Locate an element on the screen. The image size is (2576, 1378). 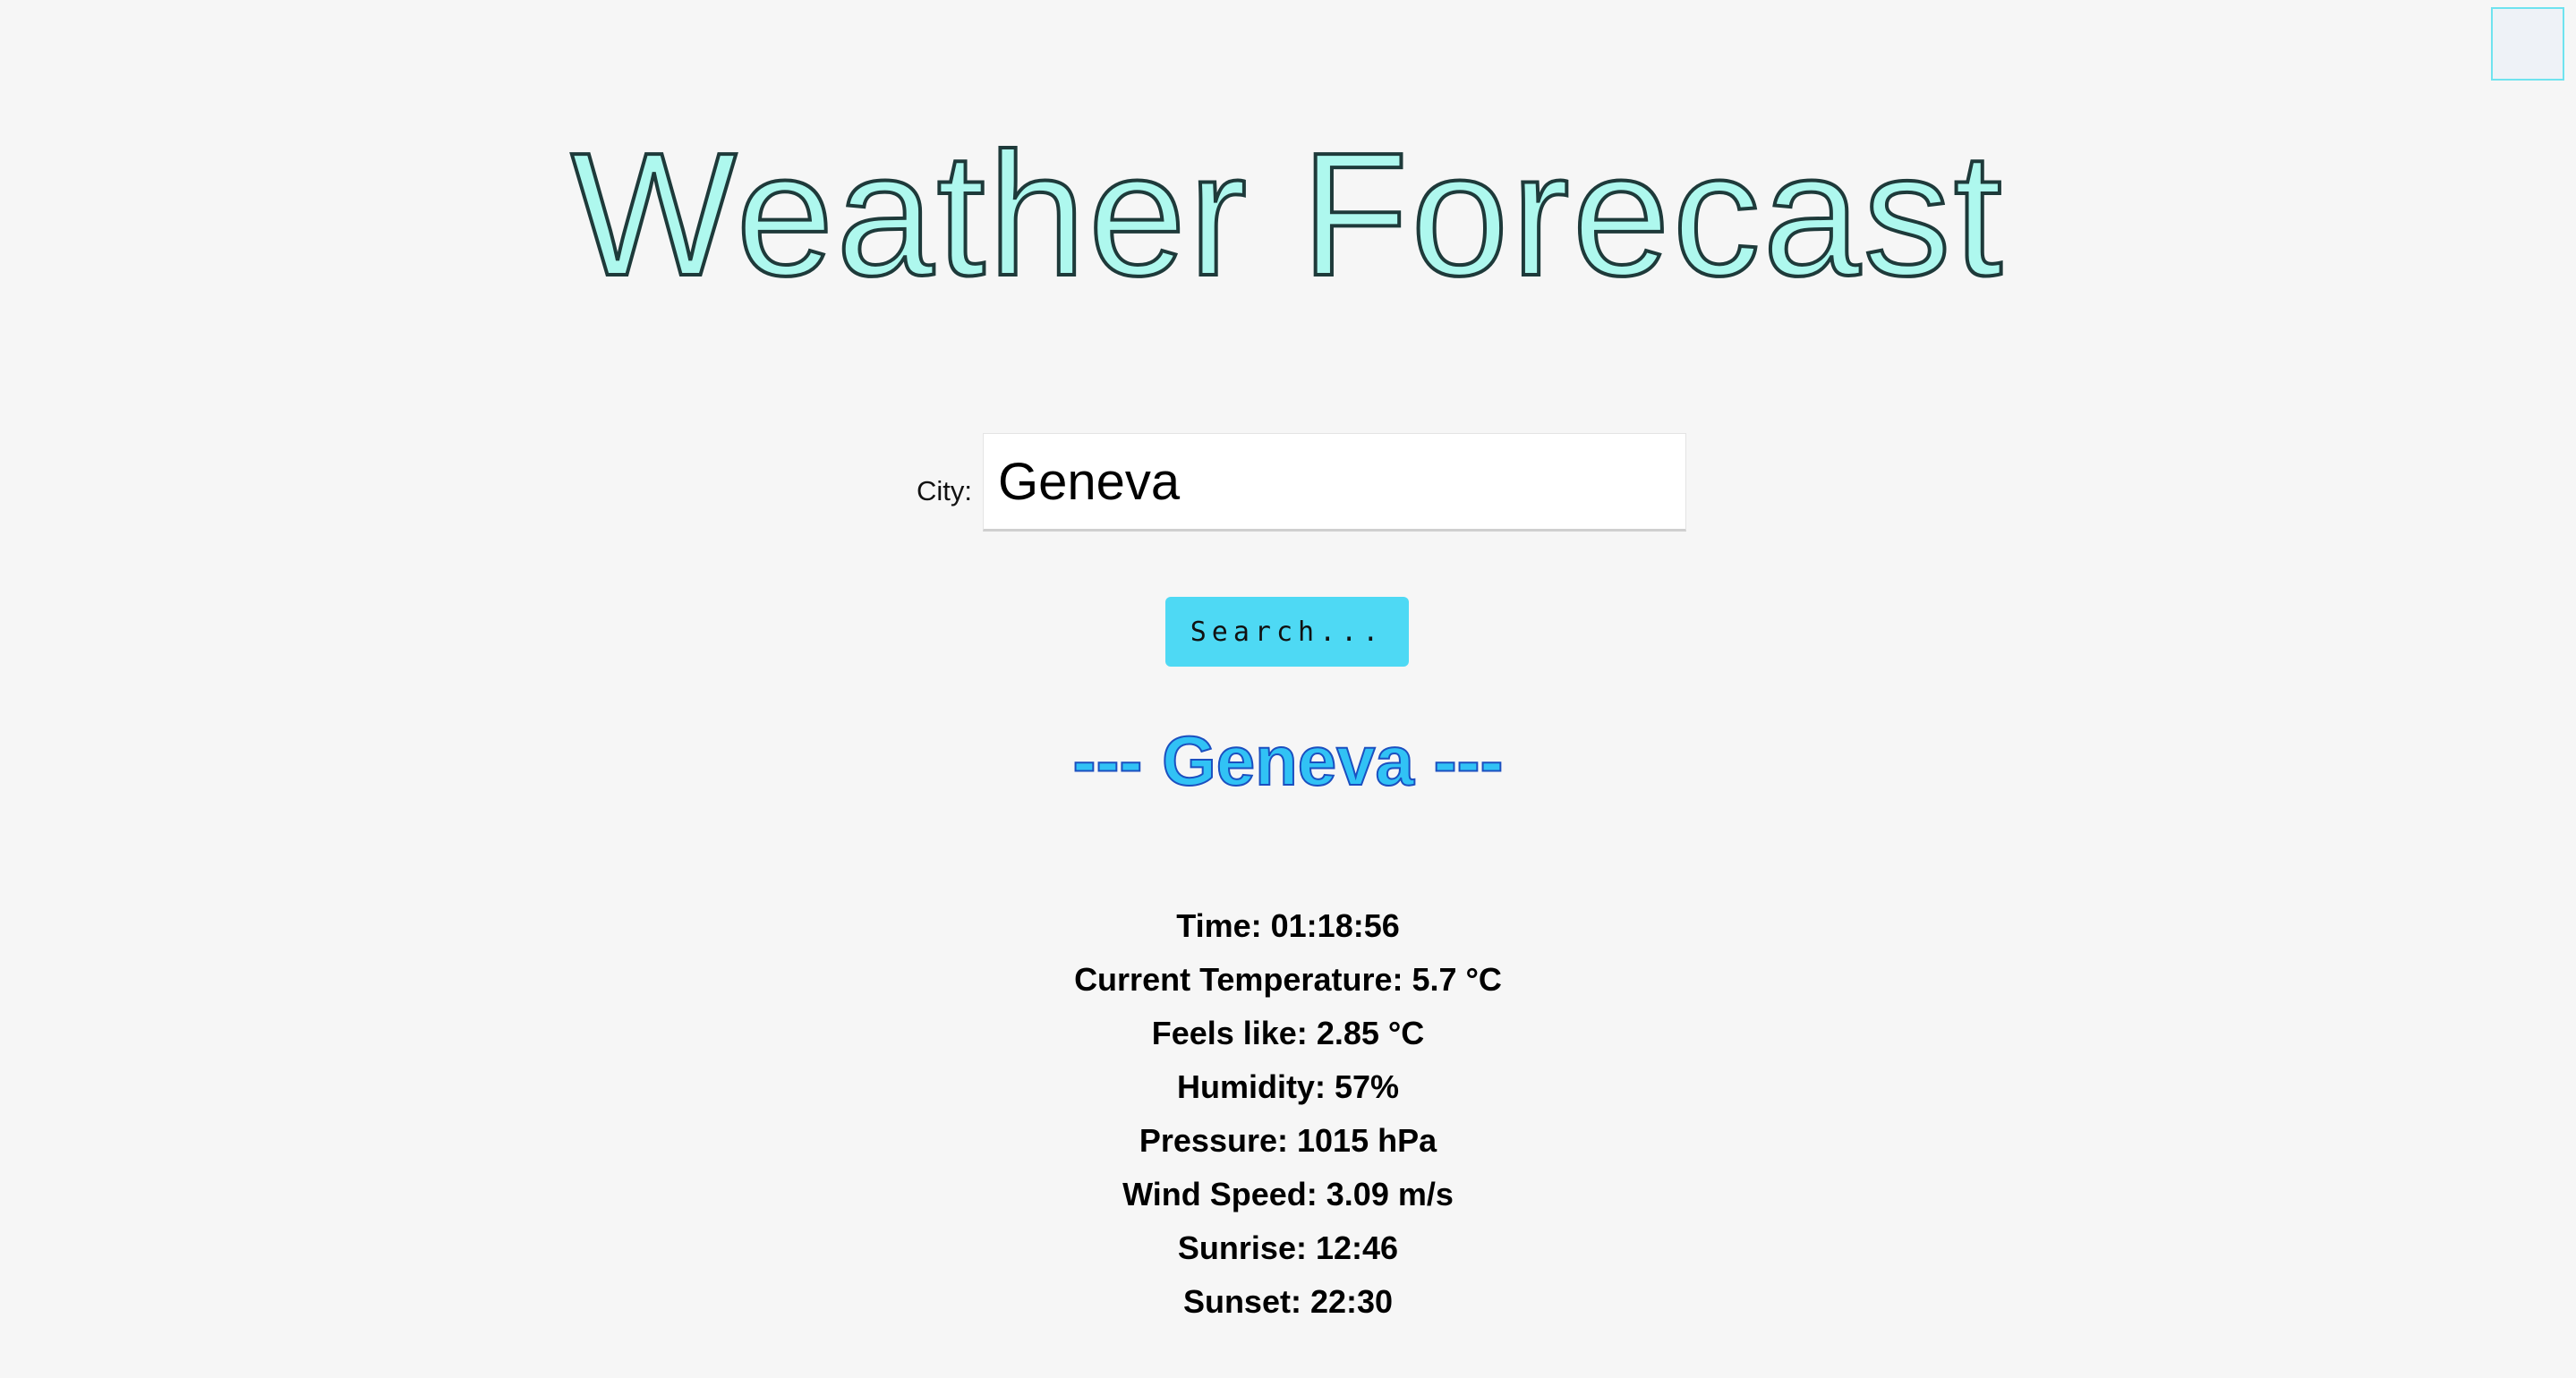
detail-value: 5.7 °C is located at coordinates (1457, 980).